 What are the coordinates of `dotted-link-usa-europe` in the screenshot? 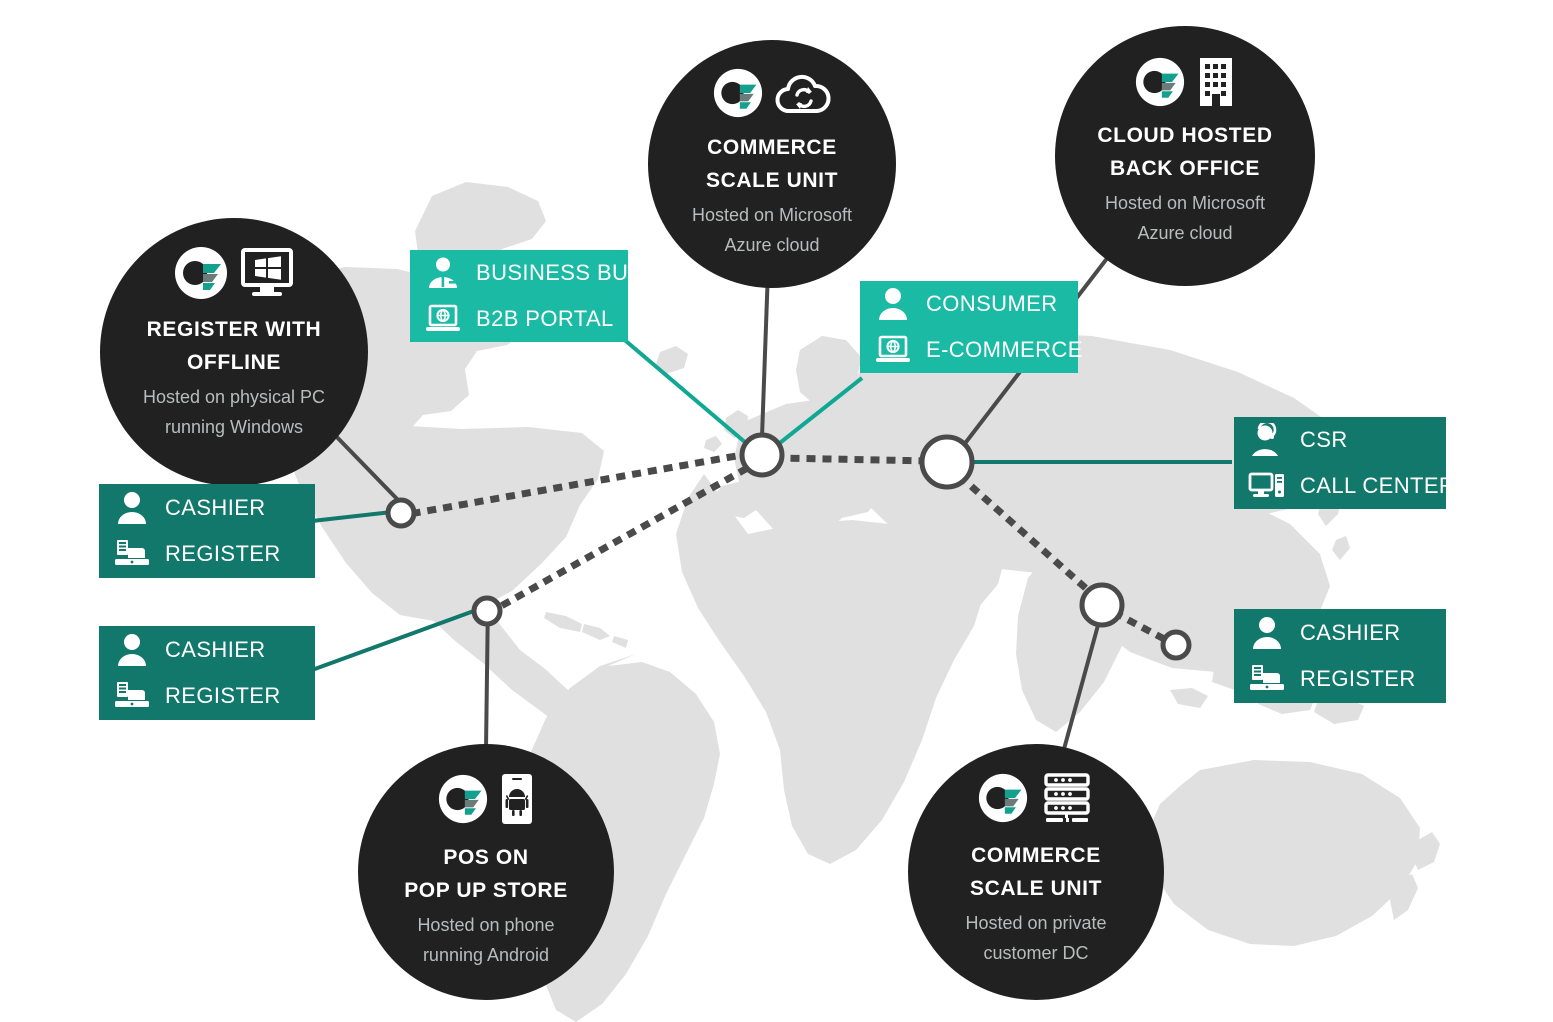 It's located at (578, 484).